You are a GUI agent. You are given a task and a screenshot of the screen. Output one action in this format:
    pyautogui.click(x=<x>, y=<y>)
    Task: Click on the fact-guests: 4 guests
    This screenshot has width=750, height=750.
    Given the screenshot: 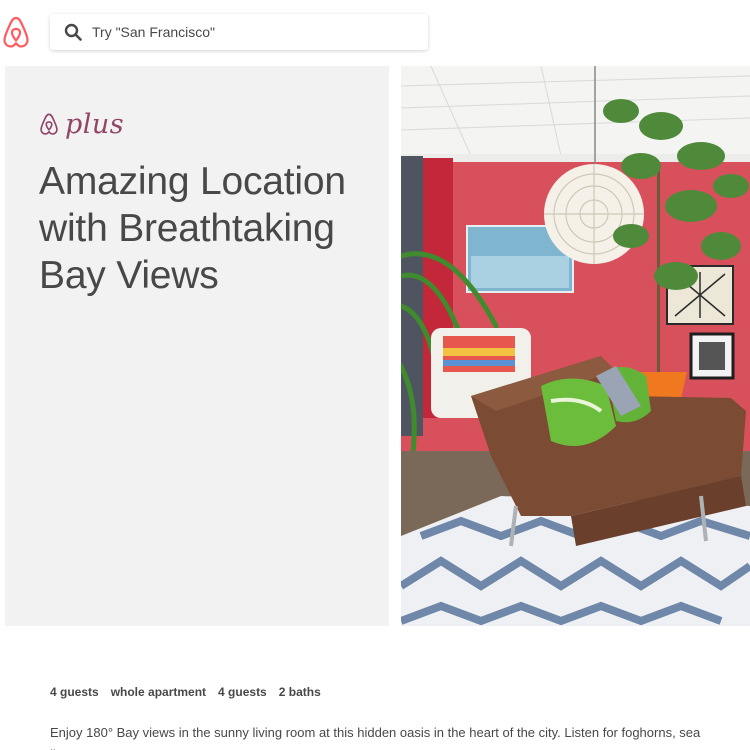 What is the action you would take?
    pyautogui.click(x=74, y=692)
    